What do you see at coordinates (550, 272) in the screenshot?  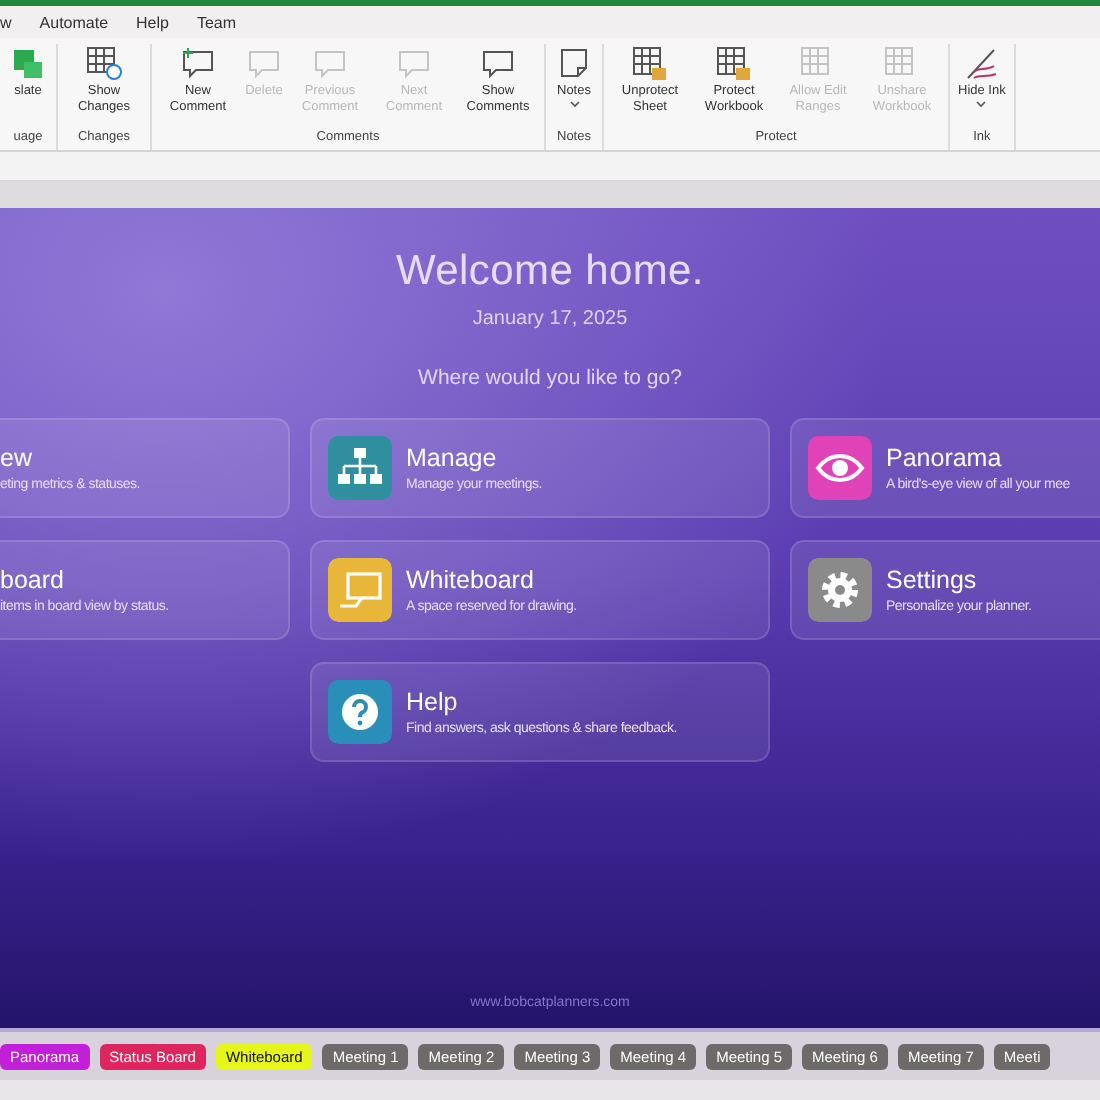 I see `welcome-heading: Welcome home.` at bounding box center [550, 272].